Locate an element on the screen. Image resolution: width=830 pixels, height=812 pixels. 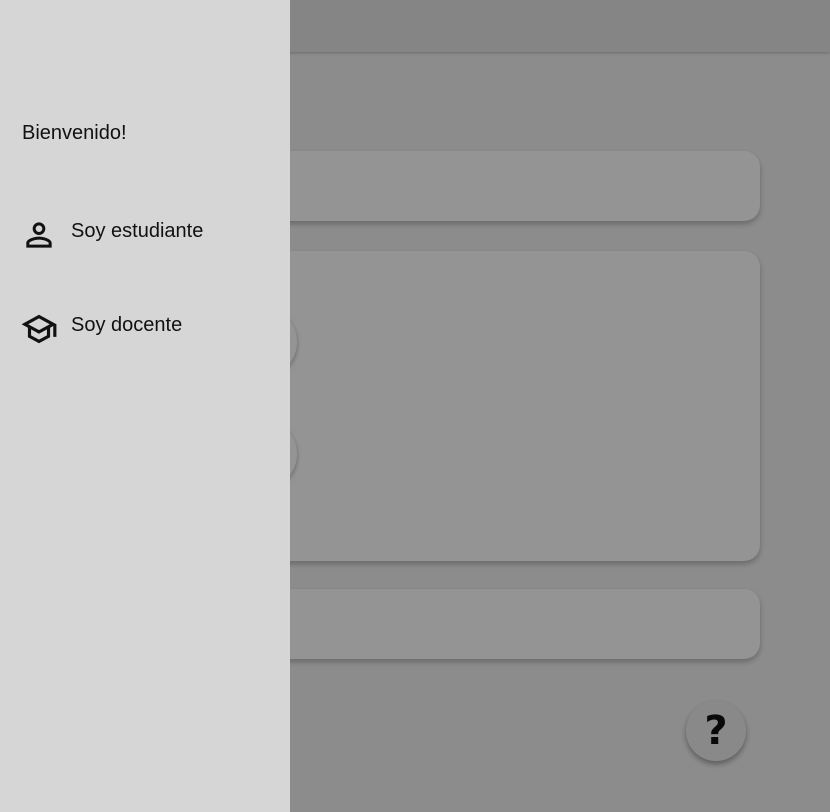
school-icon is located at coordinates (39, 329).